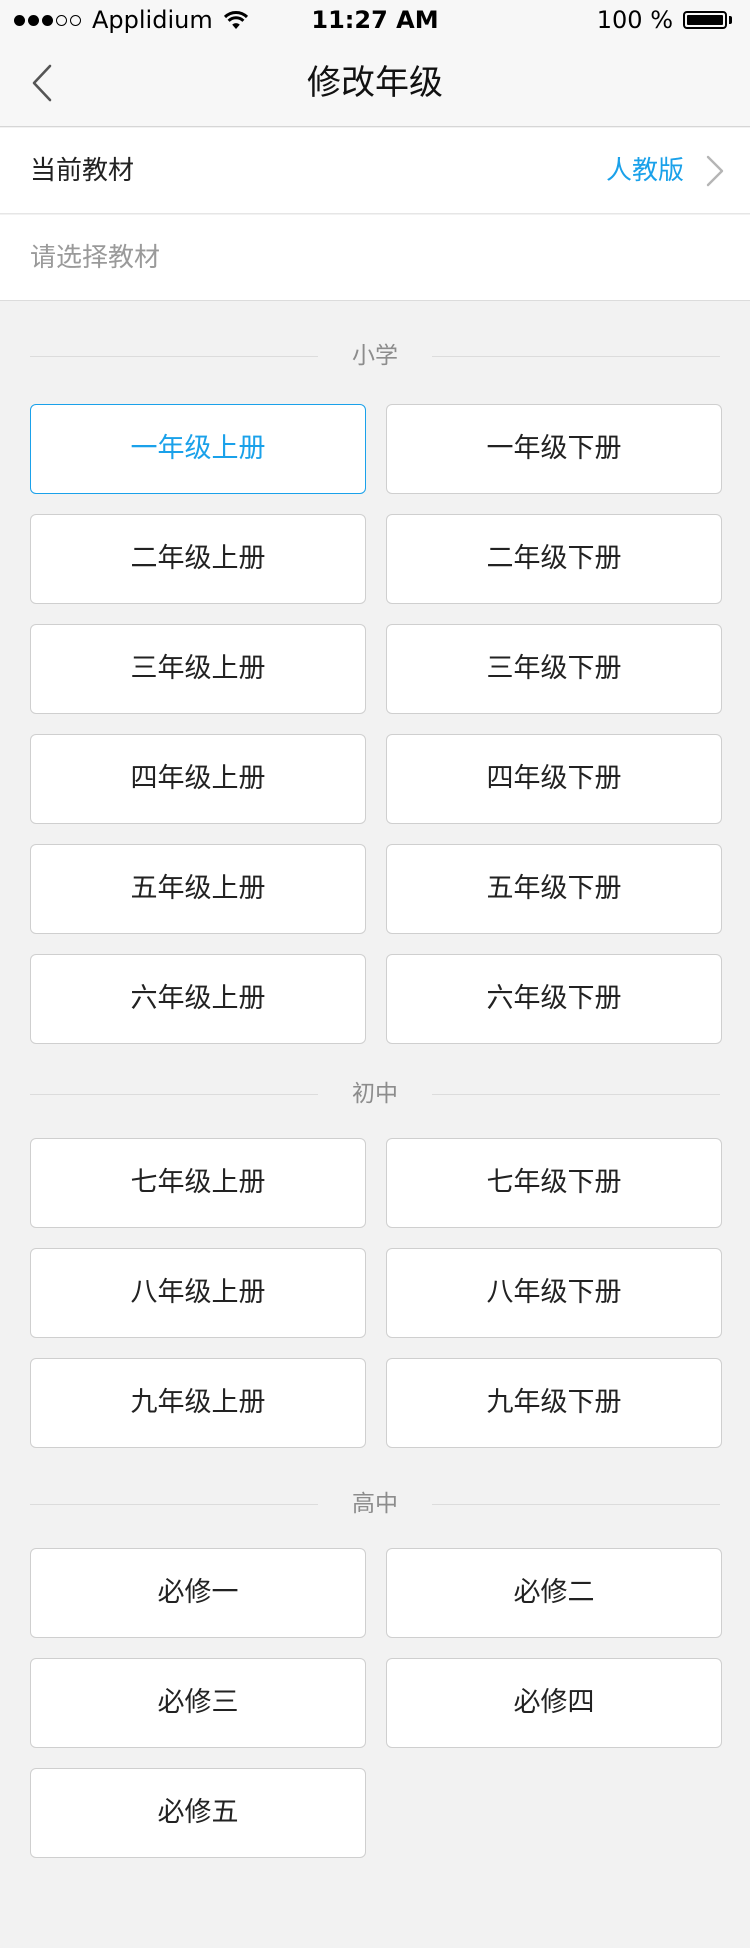 This screenshot has width=750, height=1948. What do you see at coordinates (198, 559) in the screenshot?
I see `grade-button: 二年级上册` at bounding box center [198, 559].